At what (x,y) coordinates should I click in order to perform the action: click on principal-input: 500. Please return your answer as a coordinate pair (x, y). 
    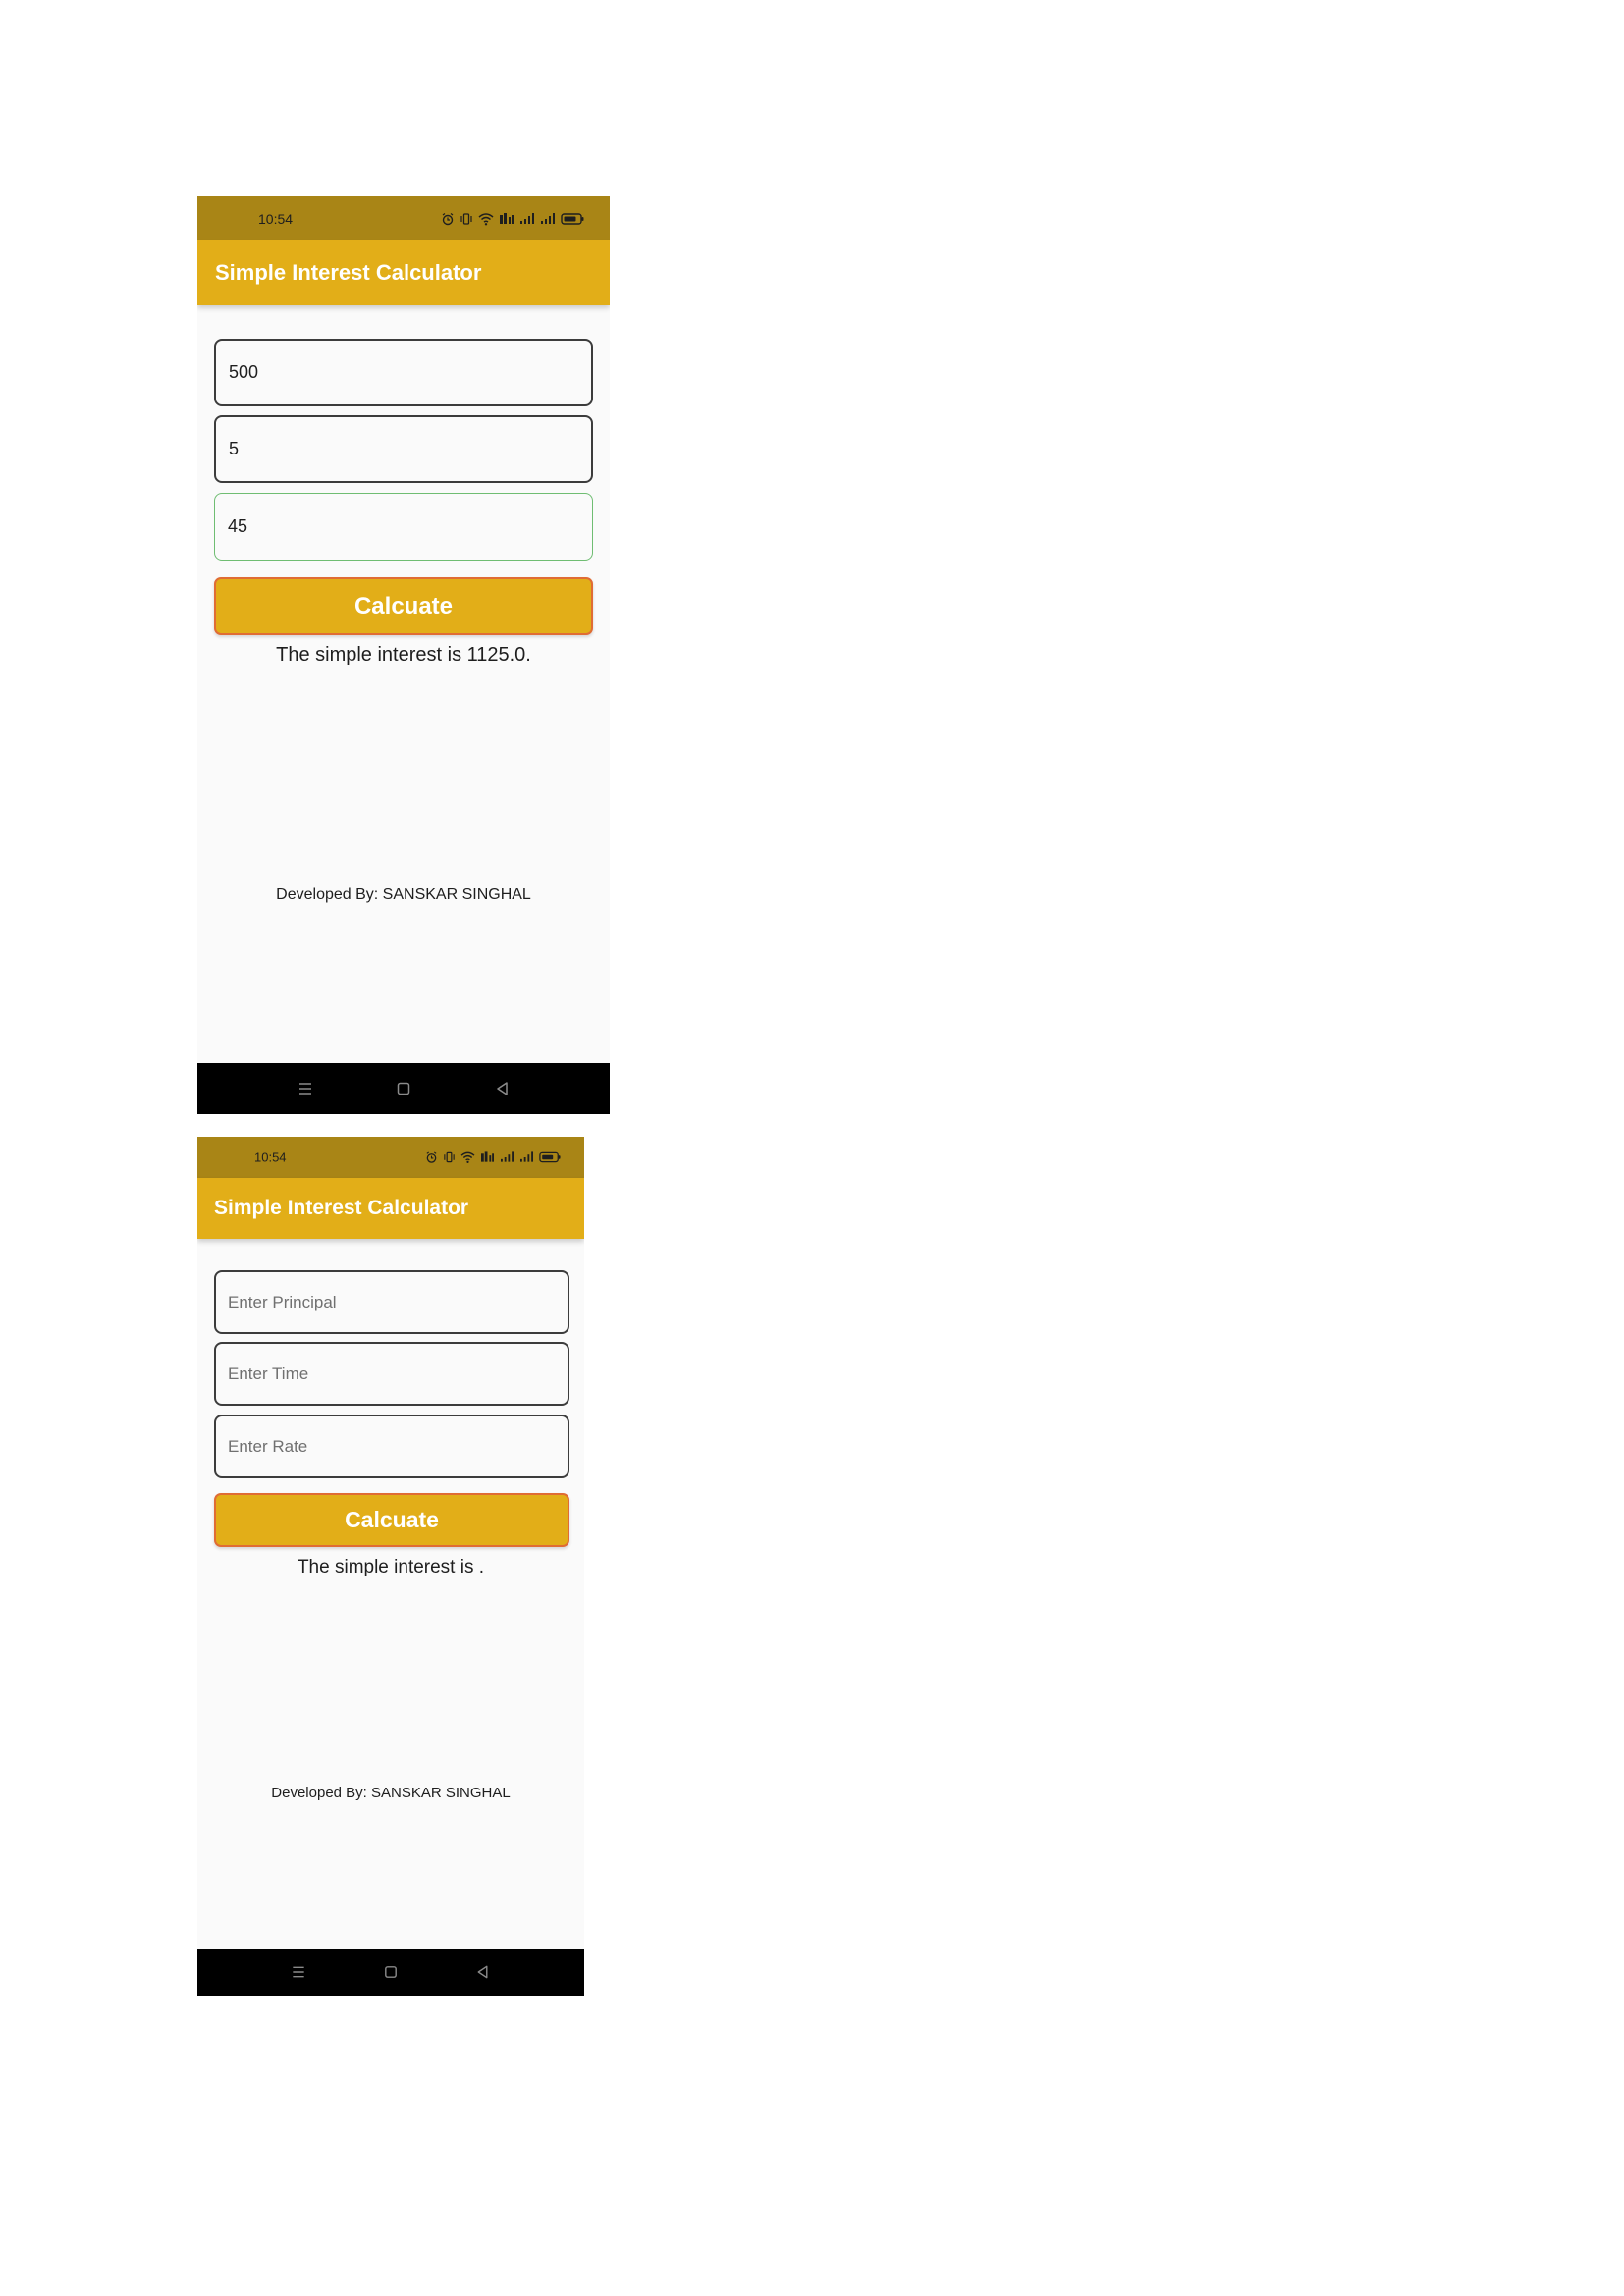
    Looking at the image, I should click on (403, 372).